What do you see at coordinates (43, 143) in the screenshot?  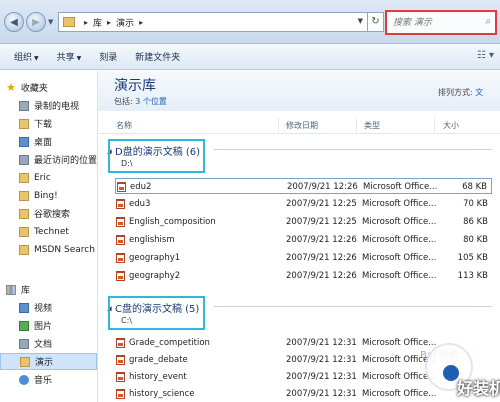 I see `sidebar-item-label: 桌面` at bounding box center [43, 143].